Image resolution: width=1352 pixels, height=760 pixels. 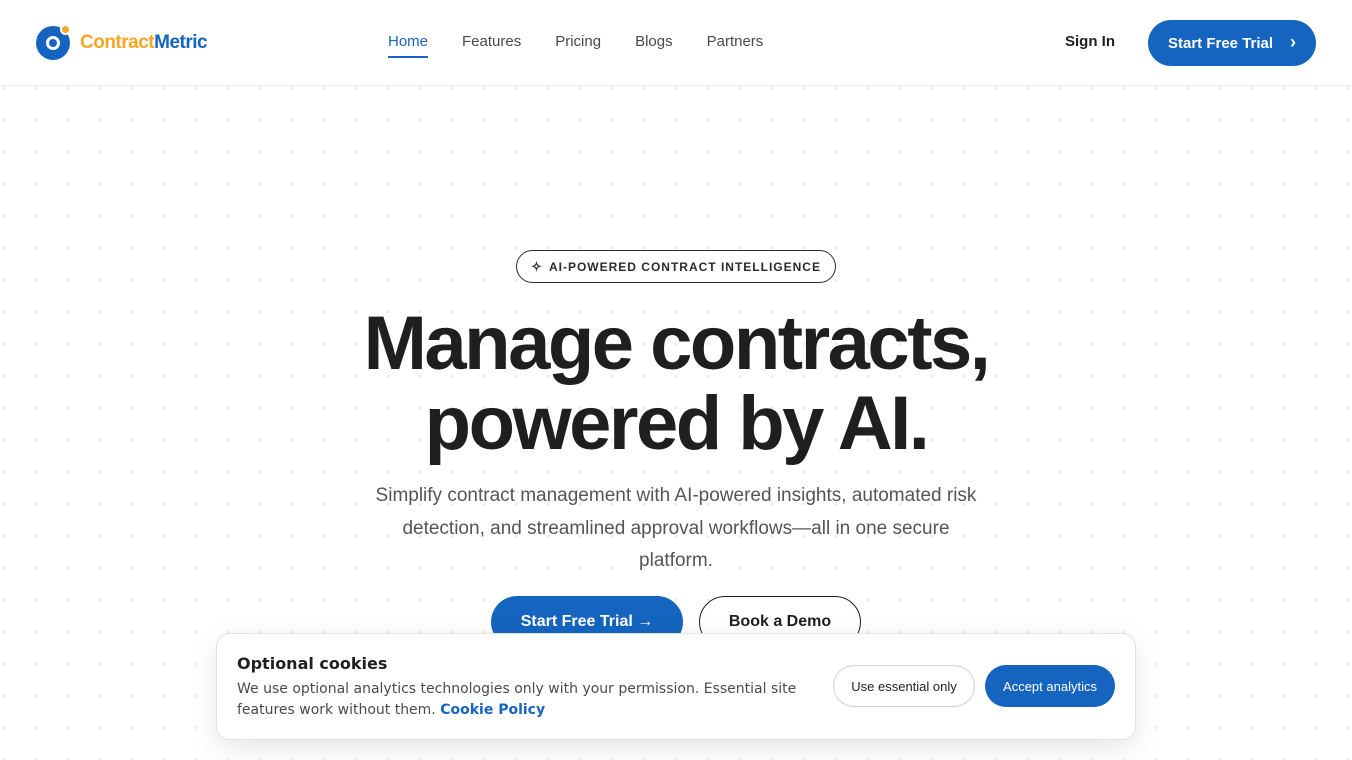 I want to click on accept-analytics-button: Accept analytics, so click(x=1050, y=686).